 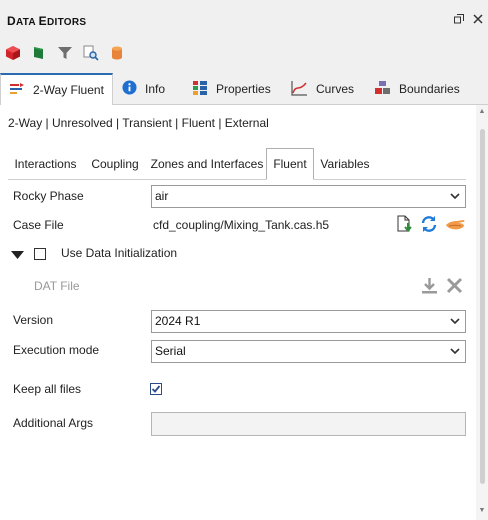 I want to click on dat-file-label: DAT File, so click(x=57, y=286).